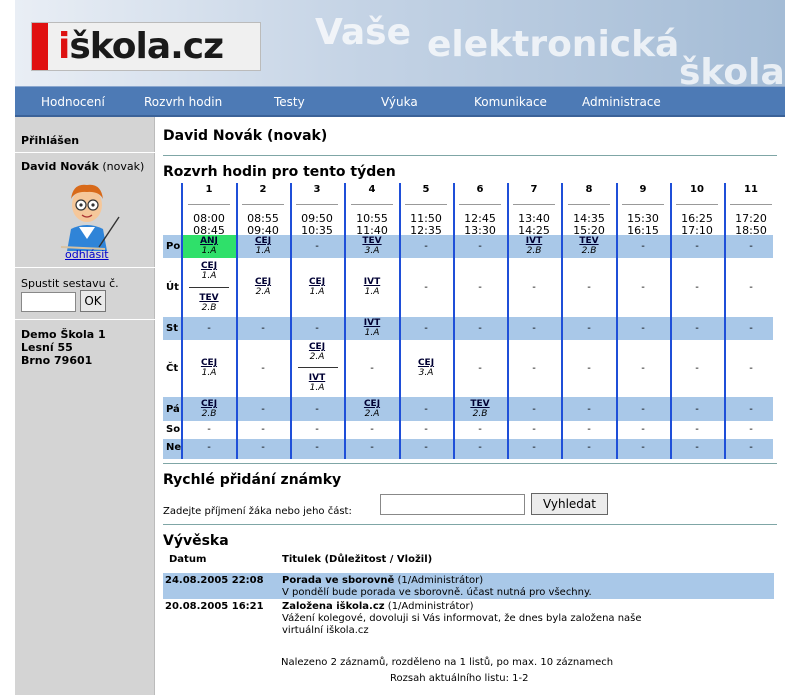 Image resolution: width=802 pixels, height=695 pixels. I want to click on lesson-cell: CEJ 2.B, so click(209, 409).